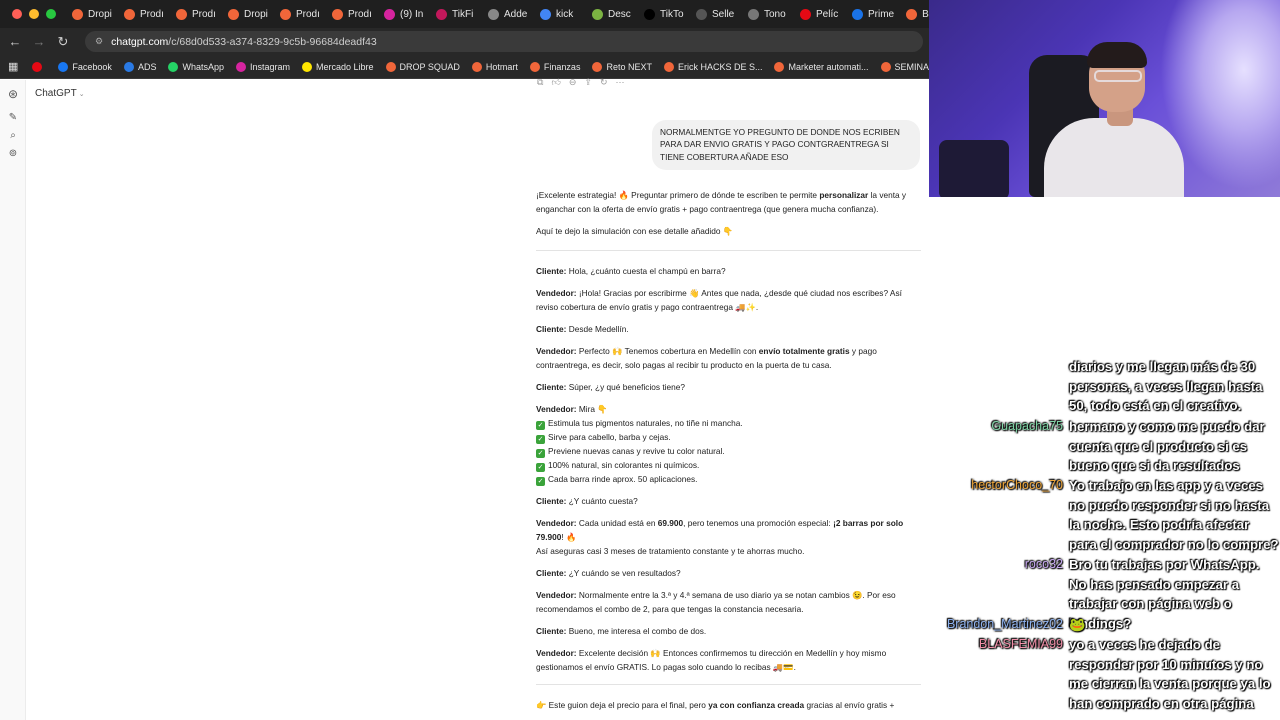  What do you see at coordinates (588, 82) in the screenshot?
I see `share-icon: ⇪` at bounding box center [588, 82].